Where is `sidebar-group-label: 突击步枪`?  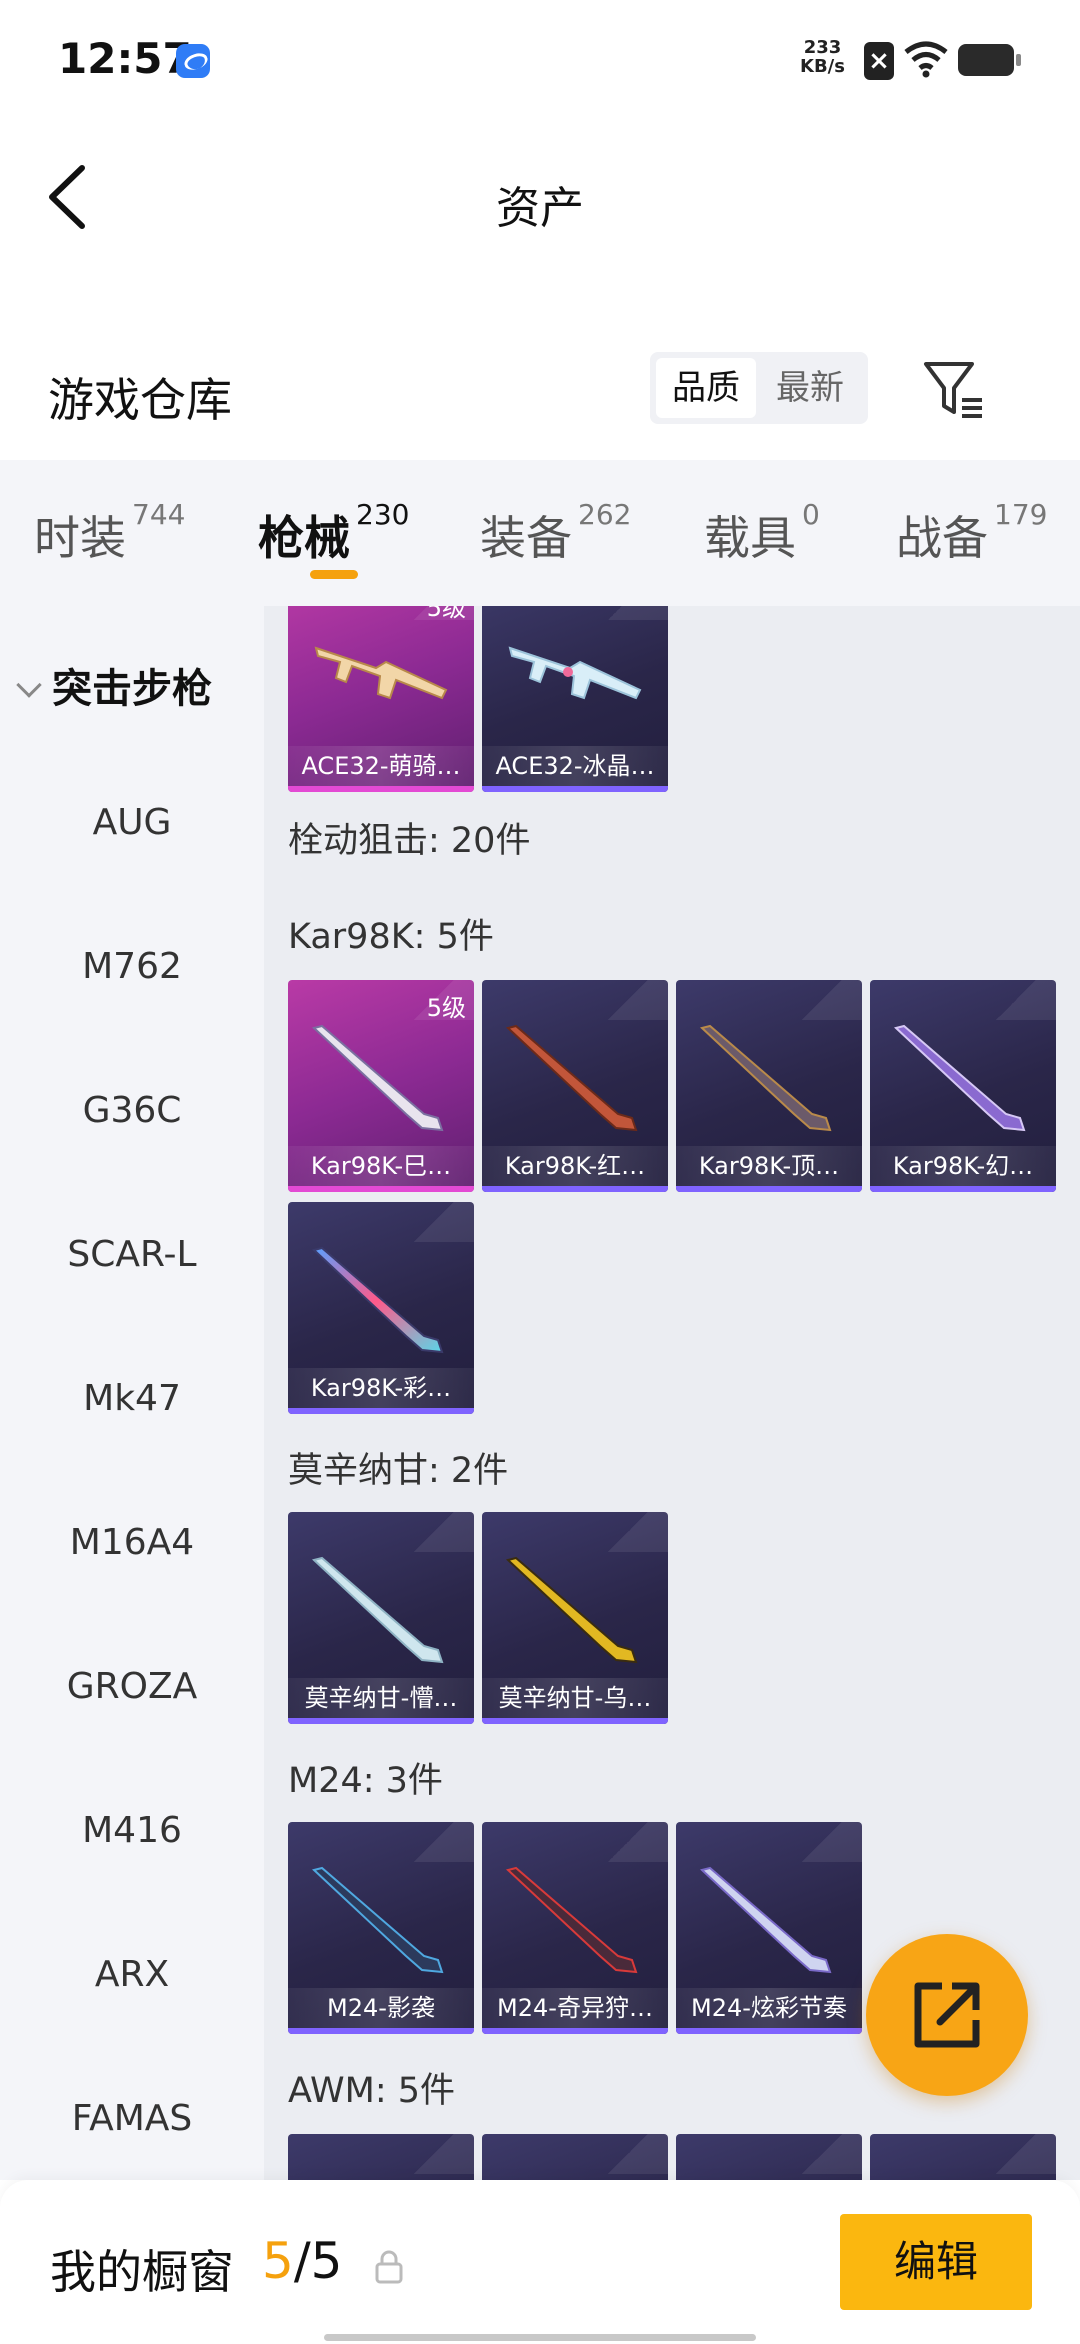 sidebar-group-label: 突击步枪 is located at coordinates (132, 689).